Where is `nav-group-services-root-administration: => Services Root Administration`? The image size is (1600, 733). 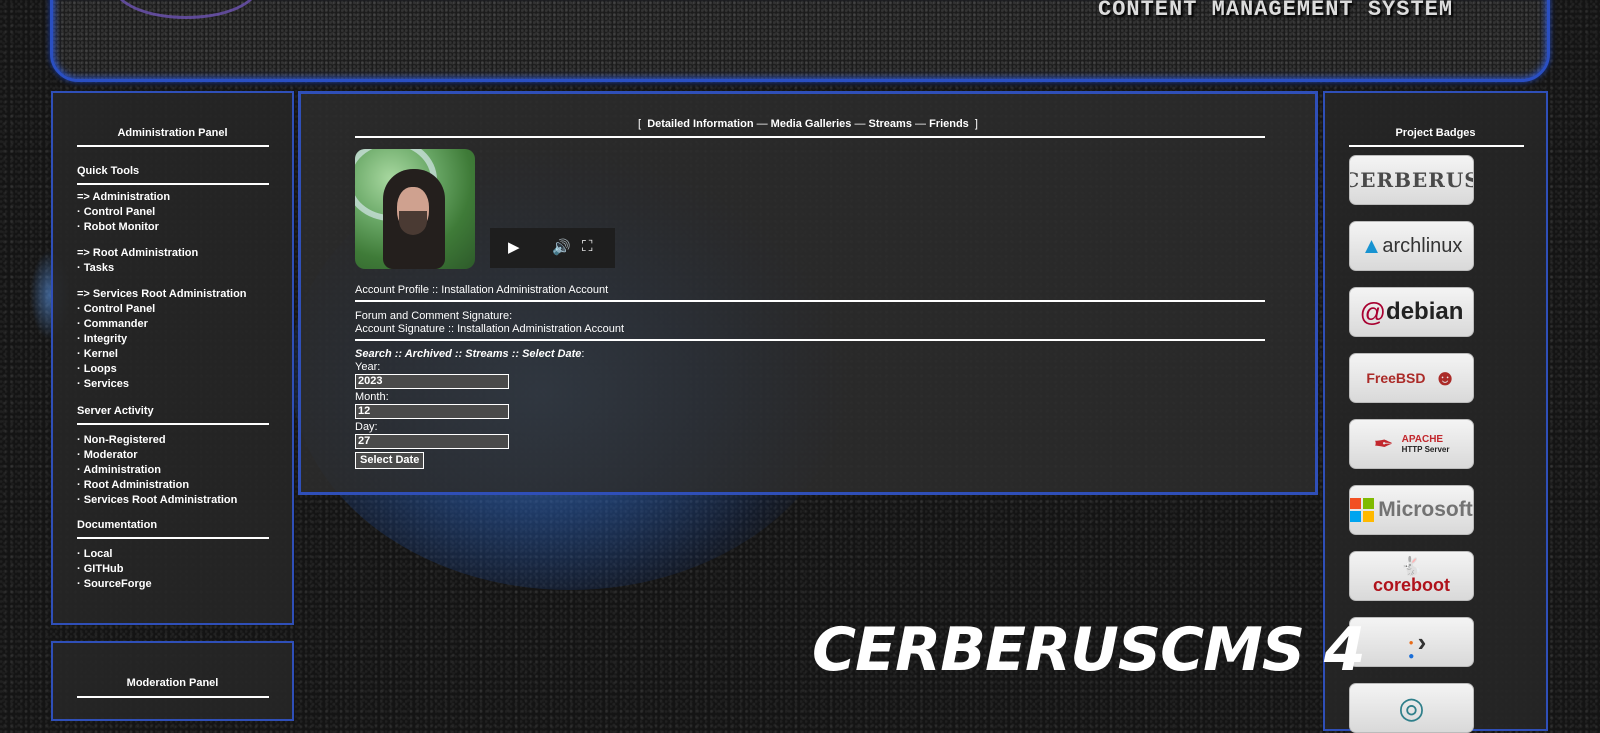
nav-group-services-root-administration: => Services Root Administration is located at coordinates (177, 294).